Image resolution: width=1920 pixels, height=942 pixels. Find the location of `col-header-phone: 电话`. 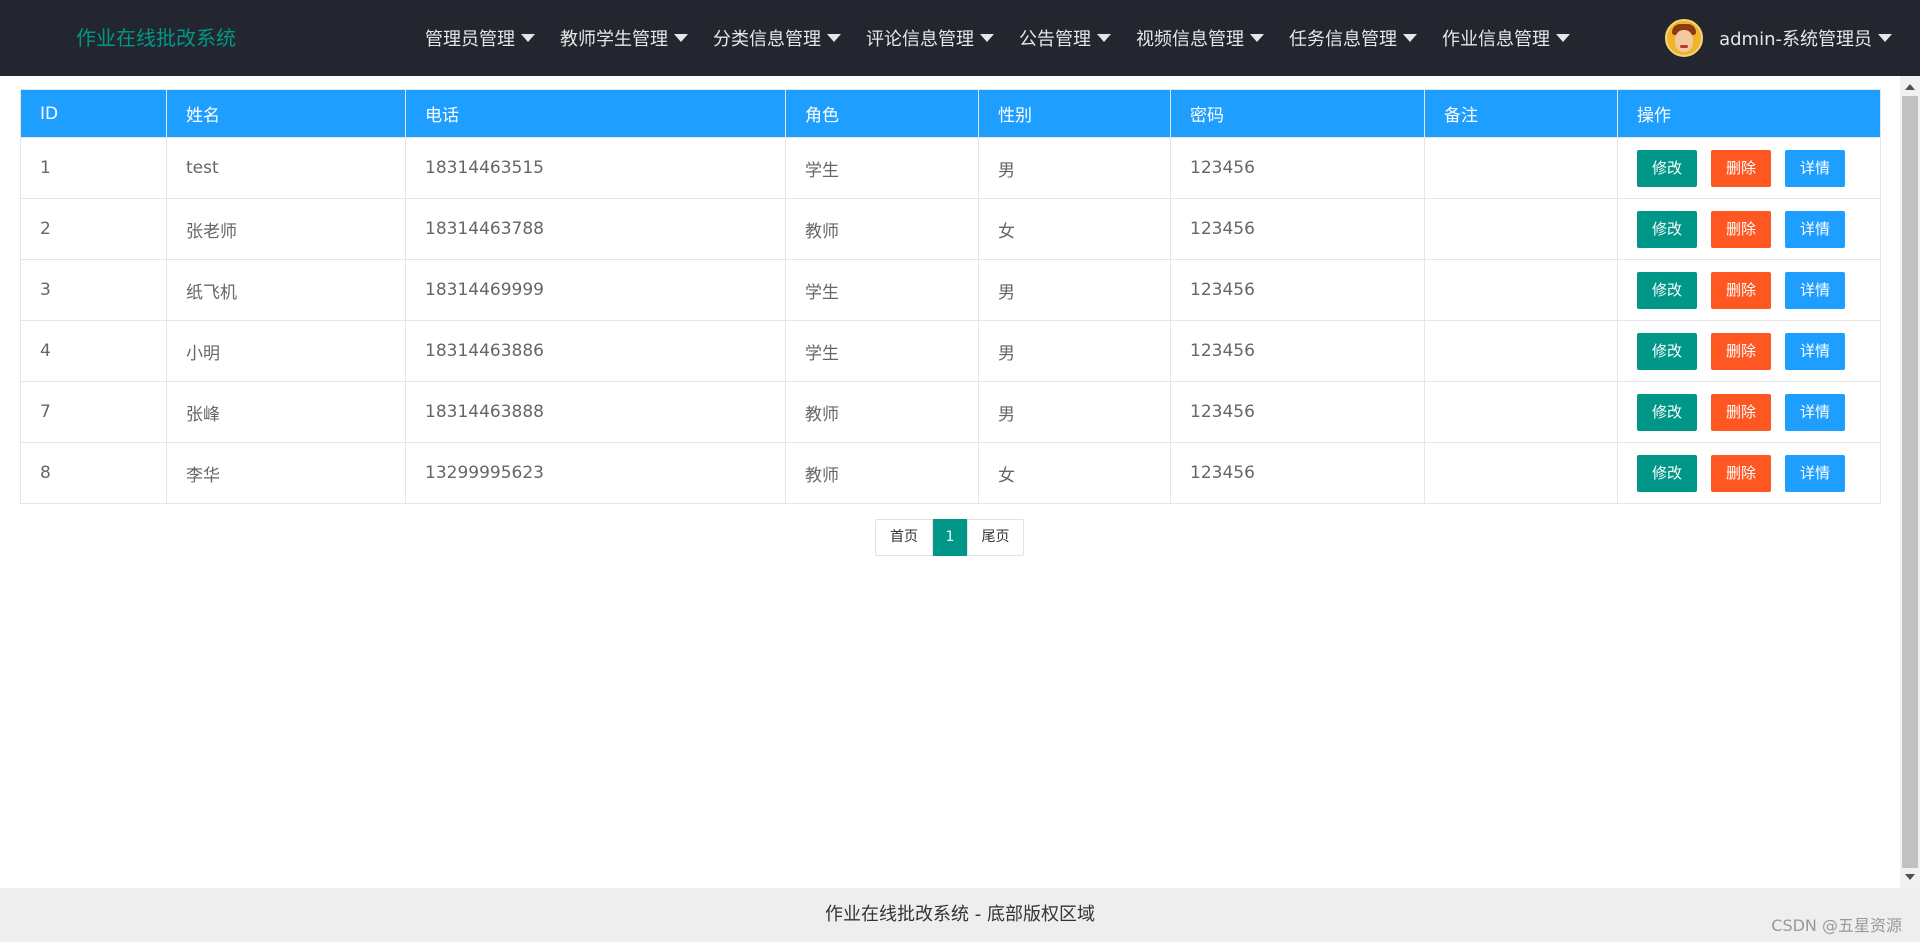

col-header-phone: 电话 is located at coordinates (595, 113).